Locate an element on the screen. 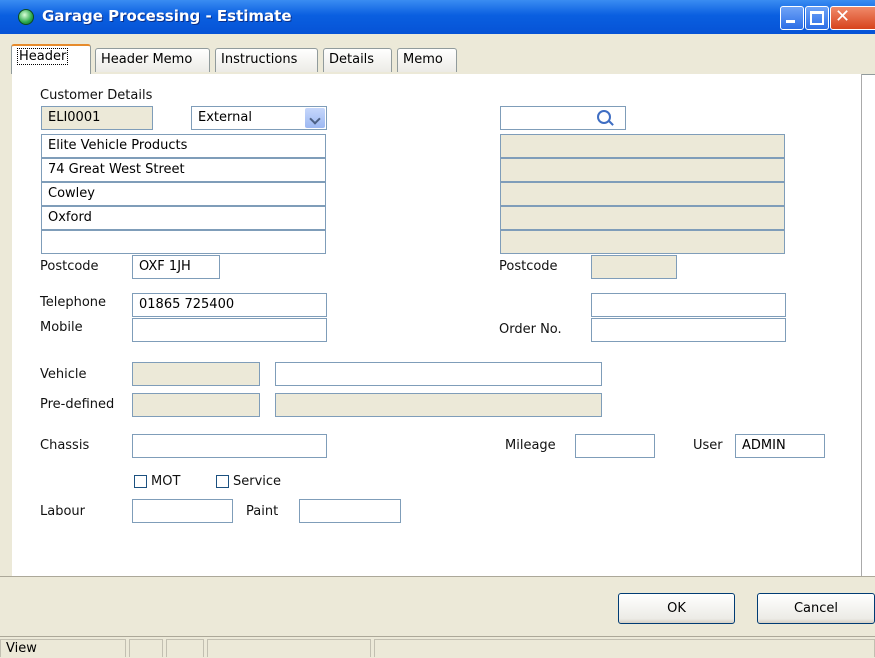  user-label: User is located at coordinates (708, 445).